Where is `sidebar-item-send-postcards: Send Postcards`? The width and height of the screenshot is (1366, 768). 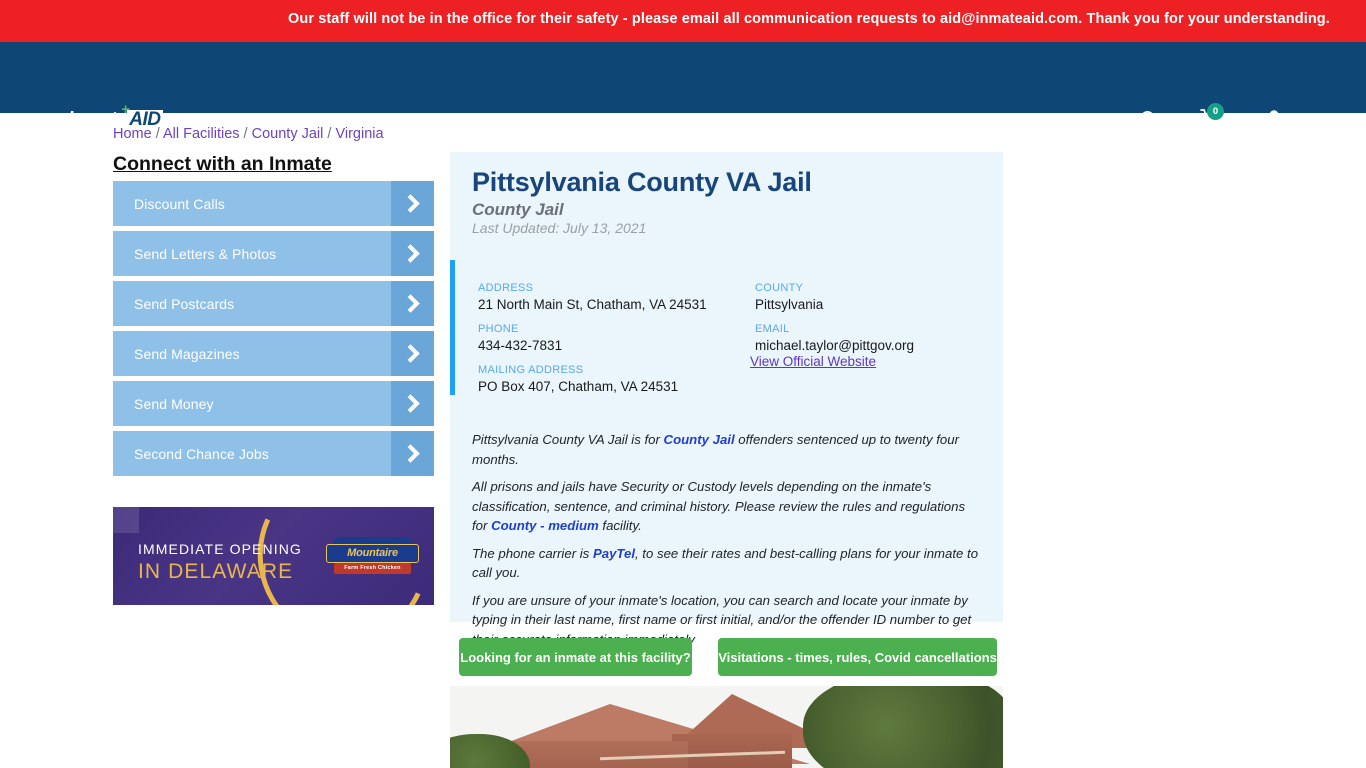
sidebar-item-send-postcards: Send Postcards is located at coordinates (273, 303).